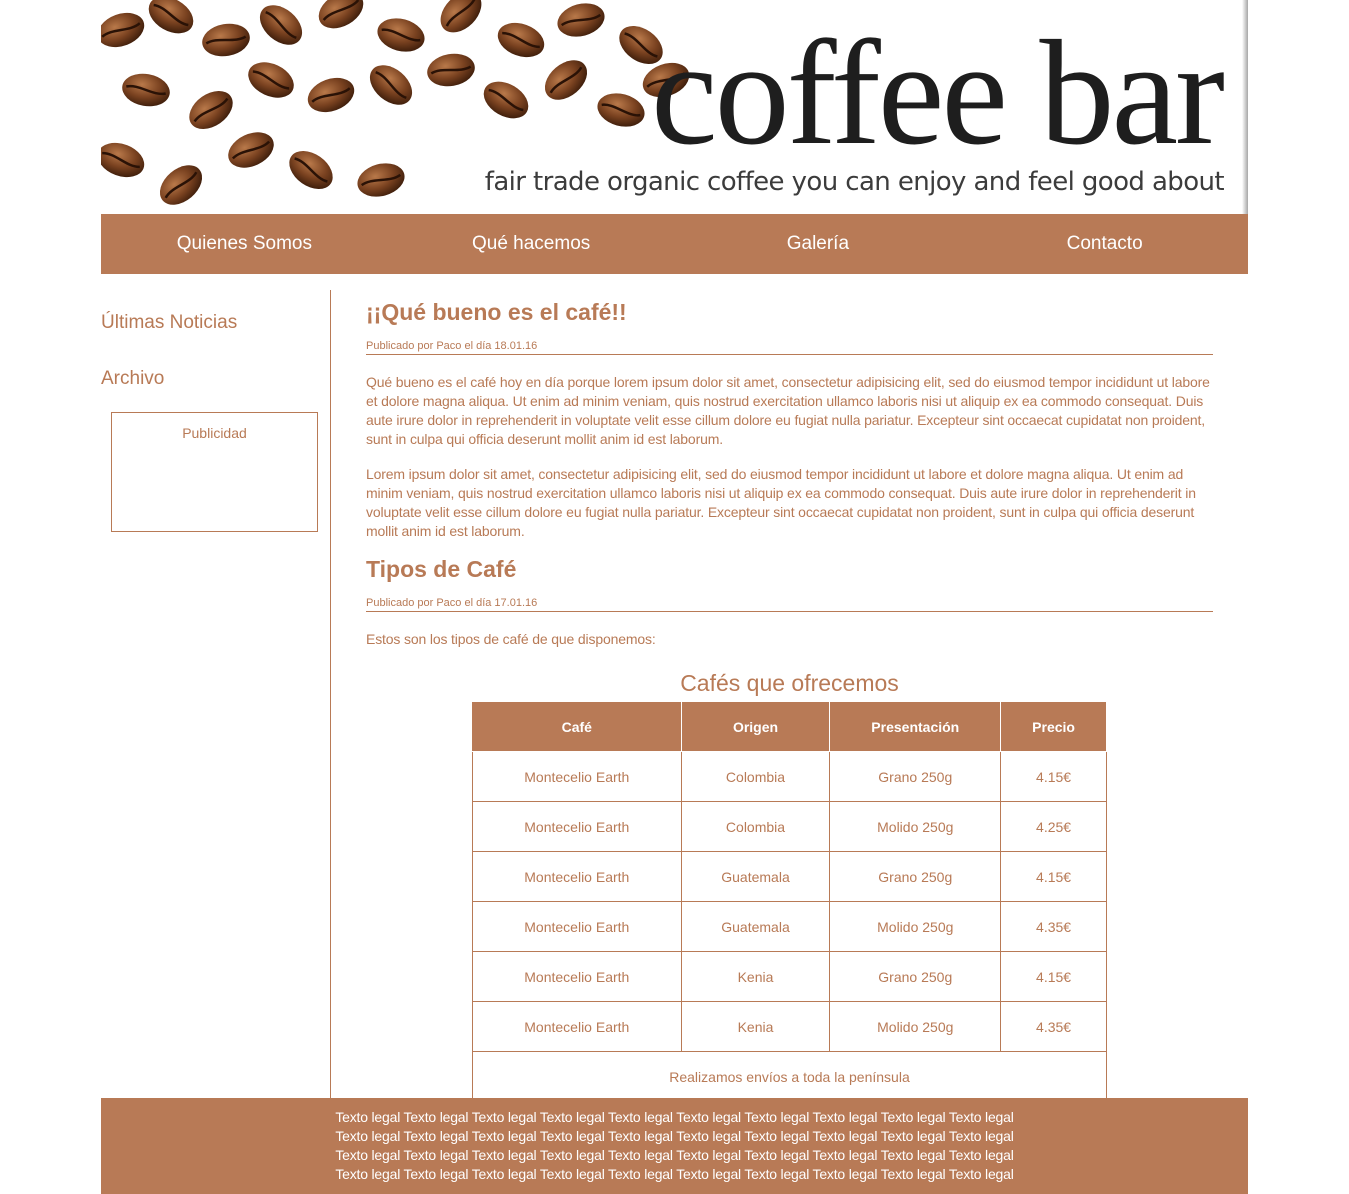 This screenshot has width=1349, height=1194. What do you see at coordinates (818, 244) in the screenshot?
I see `nav-item-galeria: Galería` at bounding box center [818, 244].